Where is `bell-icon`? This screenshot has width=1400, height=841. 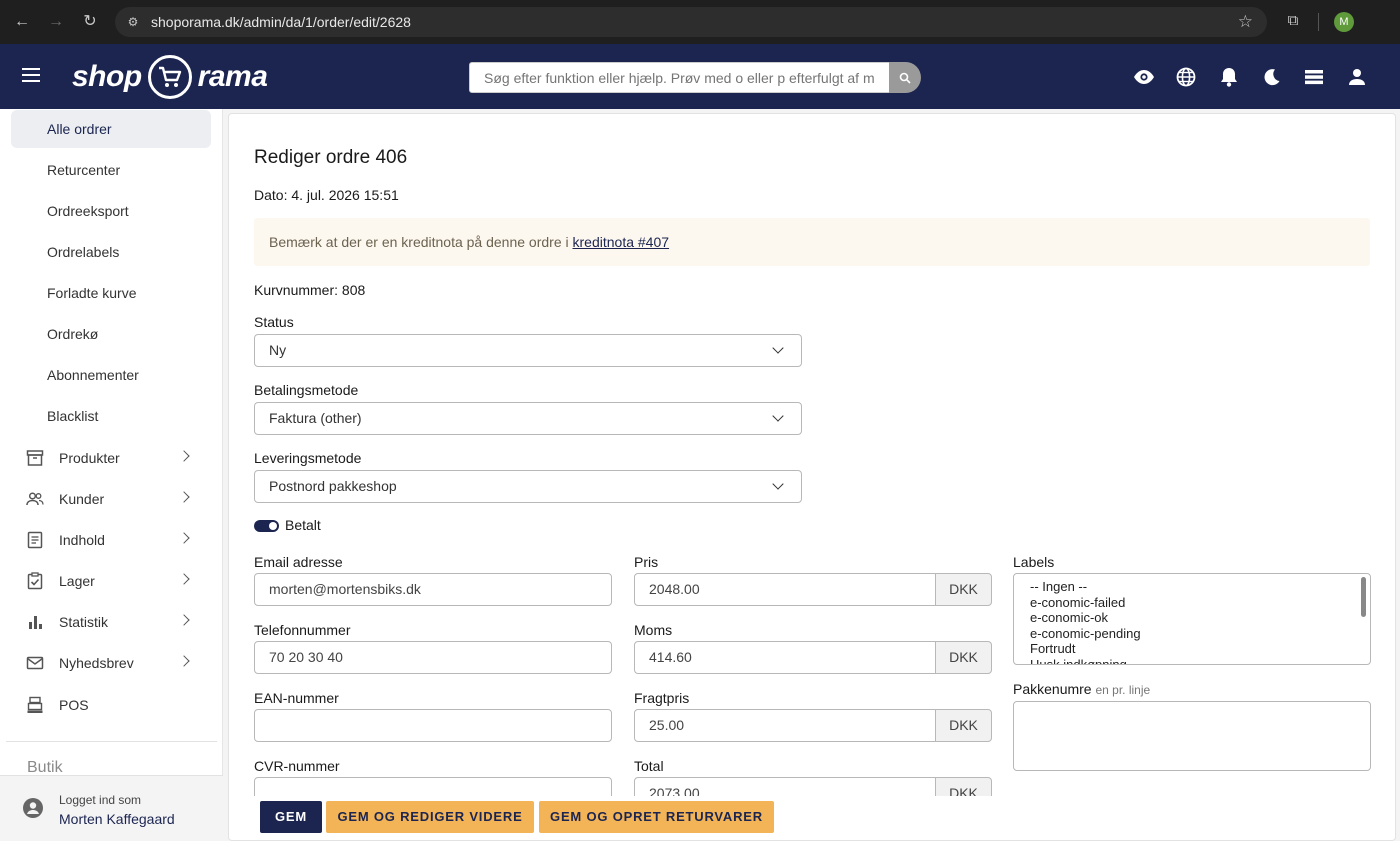
bell-icon is located at coordinates (1229, 77).